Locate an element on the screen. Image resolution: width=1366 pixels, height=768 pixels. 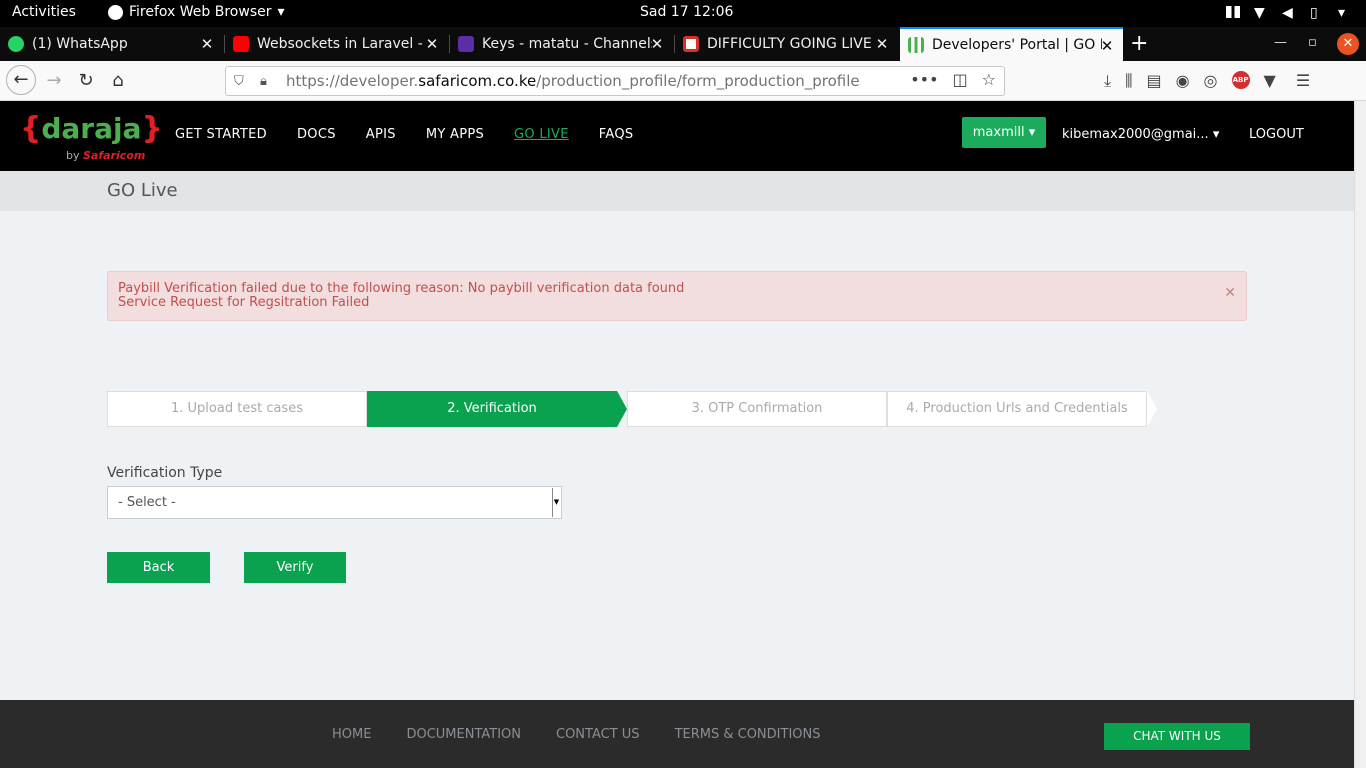
logo-word: daraja is located at coordinates (91, 128).